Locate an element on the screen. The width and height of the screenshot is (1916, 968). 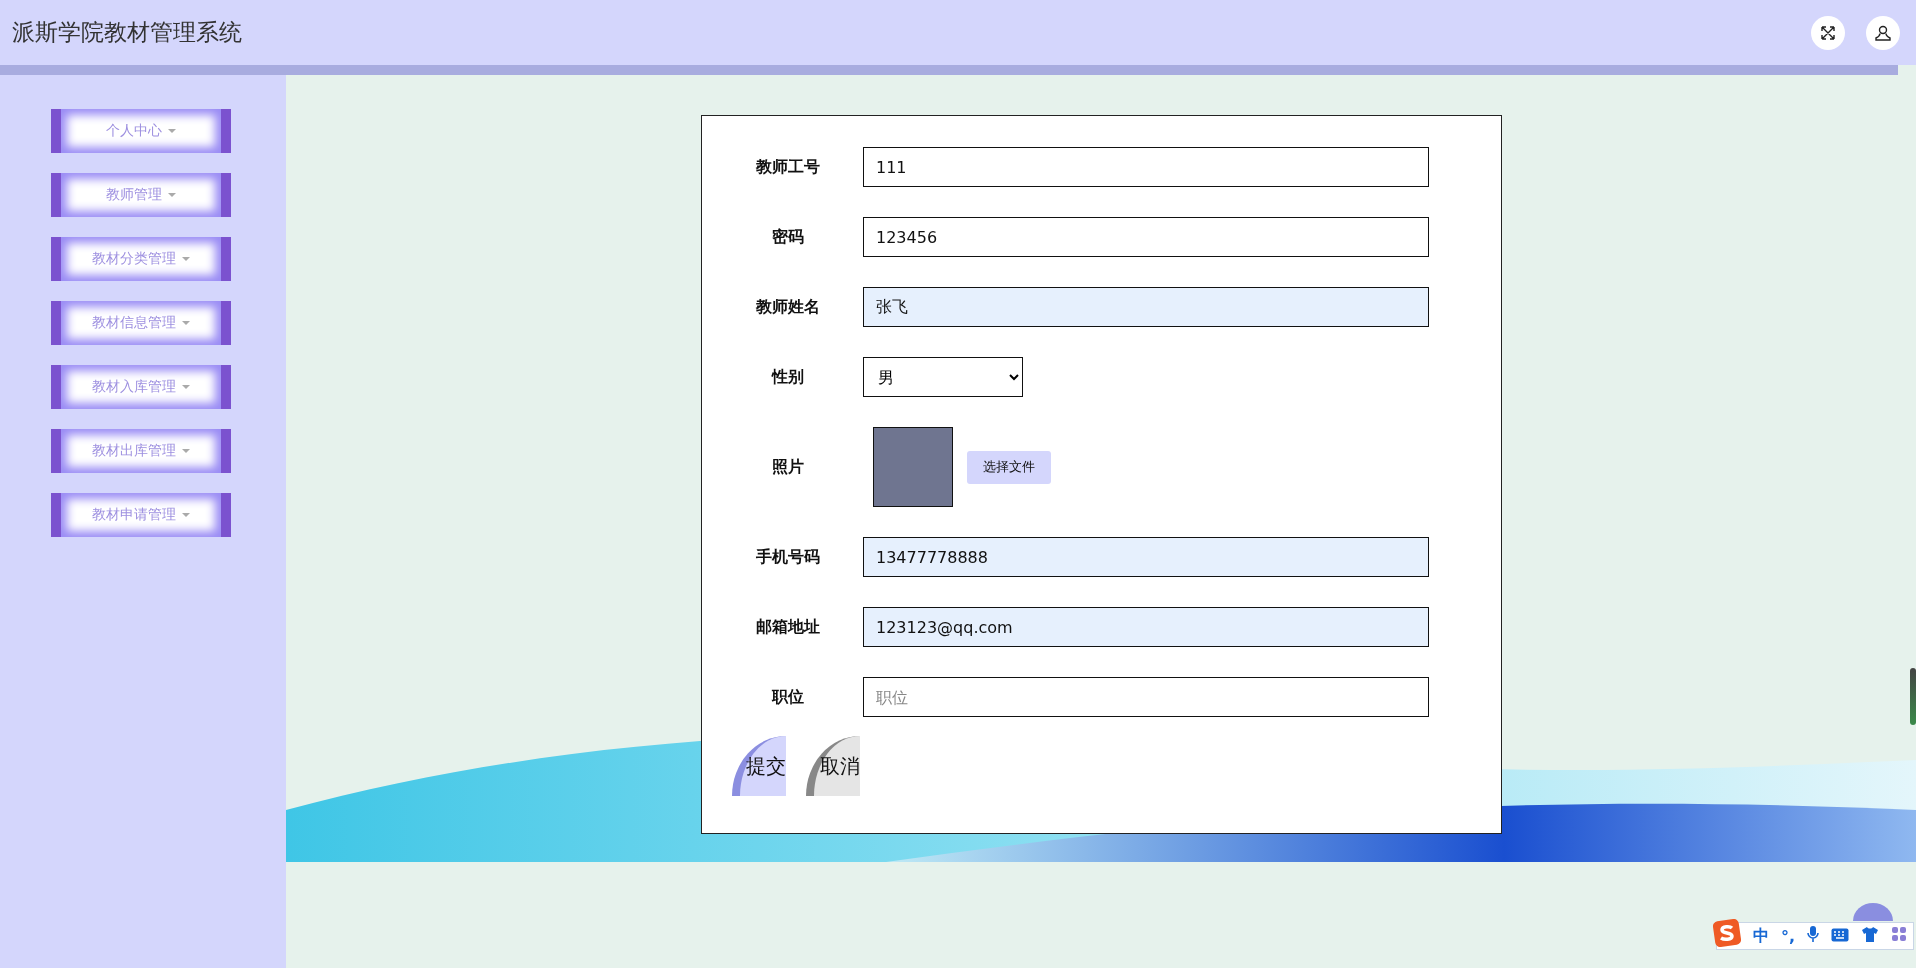
field-label: 教师姓名 is located at coordinates (788, 307).